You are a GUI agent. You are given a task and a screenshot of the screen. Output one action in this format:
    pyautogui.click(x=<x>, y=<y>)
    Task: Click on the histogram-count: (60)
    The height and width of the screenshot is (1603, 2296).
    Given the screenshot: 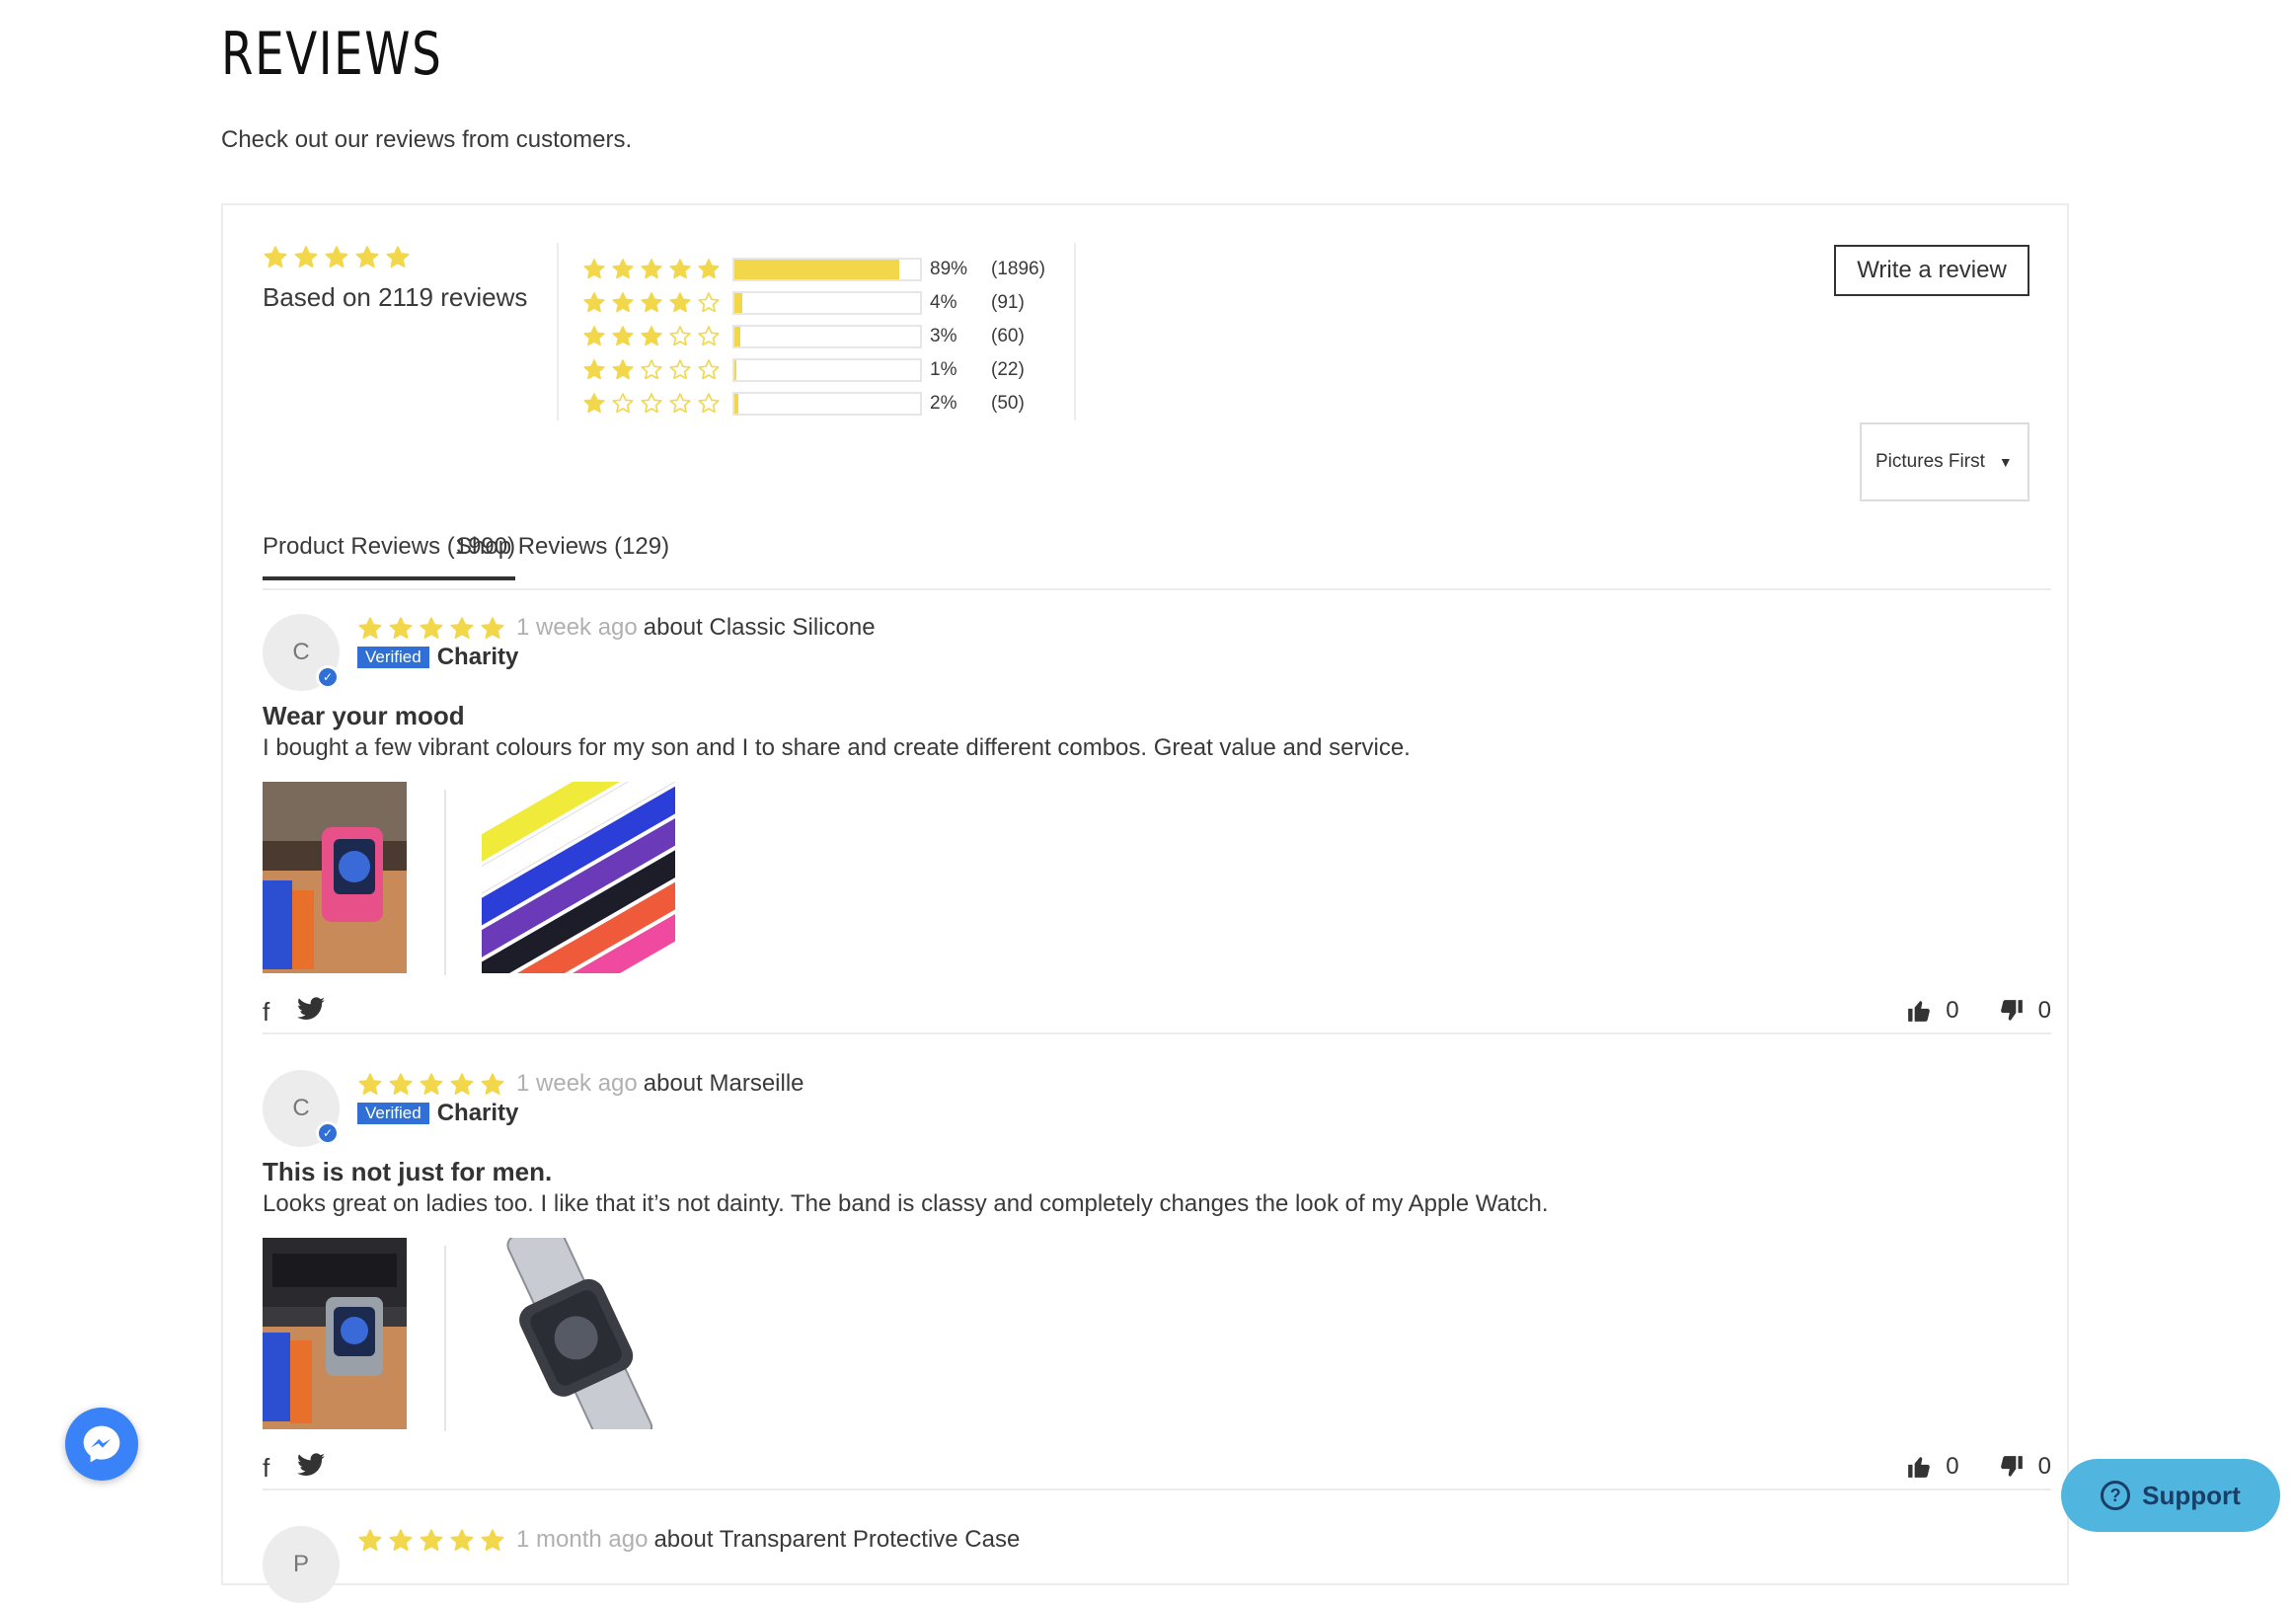 What is the action you would take?
    pyautogui.click(x=1008, y=336)
    